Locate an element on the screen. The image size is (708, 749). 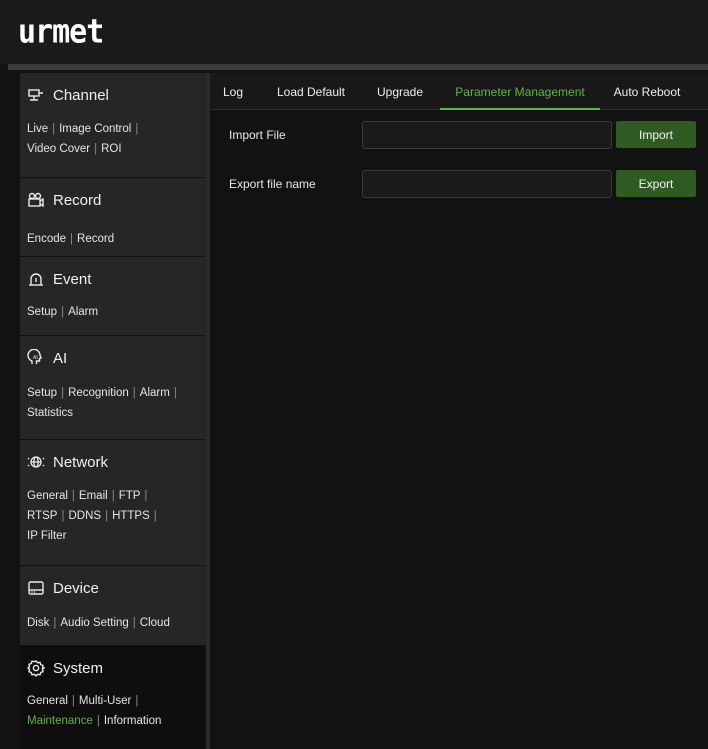
sidebar-header-record: Record is located at coordinates (64, 200).